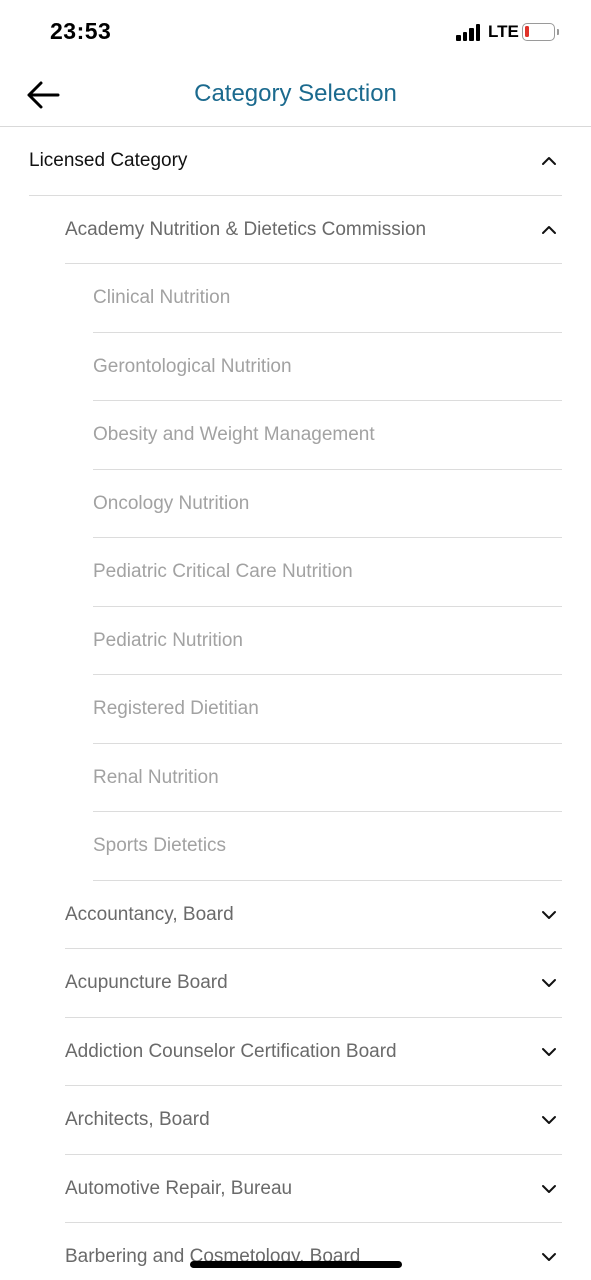 The height and width of the screenshot is (1280, 591). I want to click on category-group: Acupuncture Board, so click(313, 983).